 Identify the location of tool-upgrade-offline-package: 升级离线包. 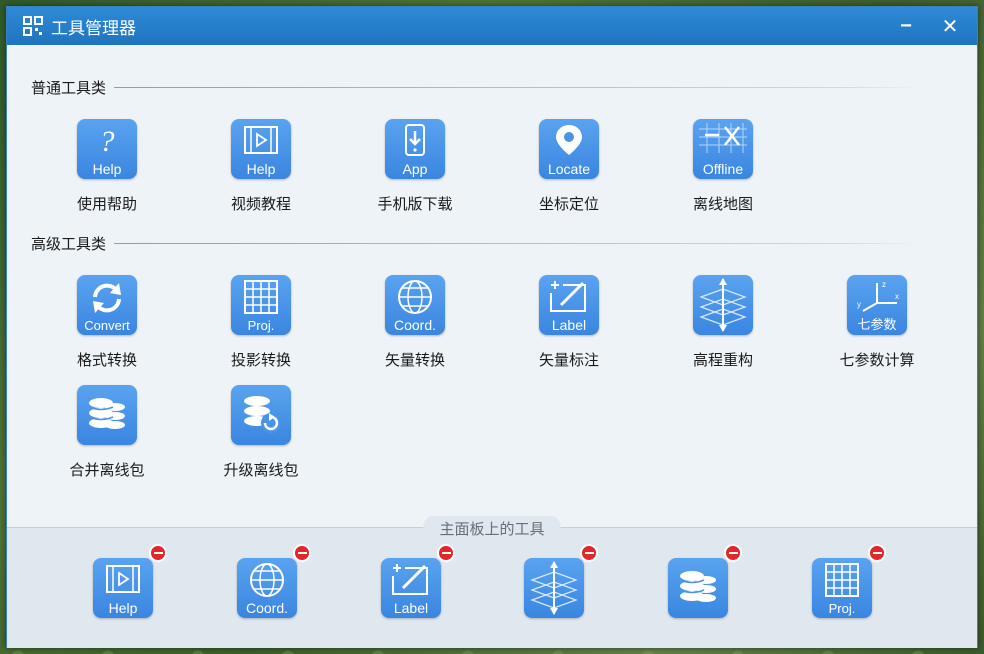
(261, 432).